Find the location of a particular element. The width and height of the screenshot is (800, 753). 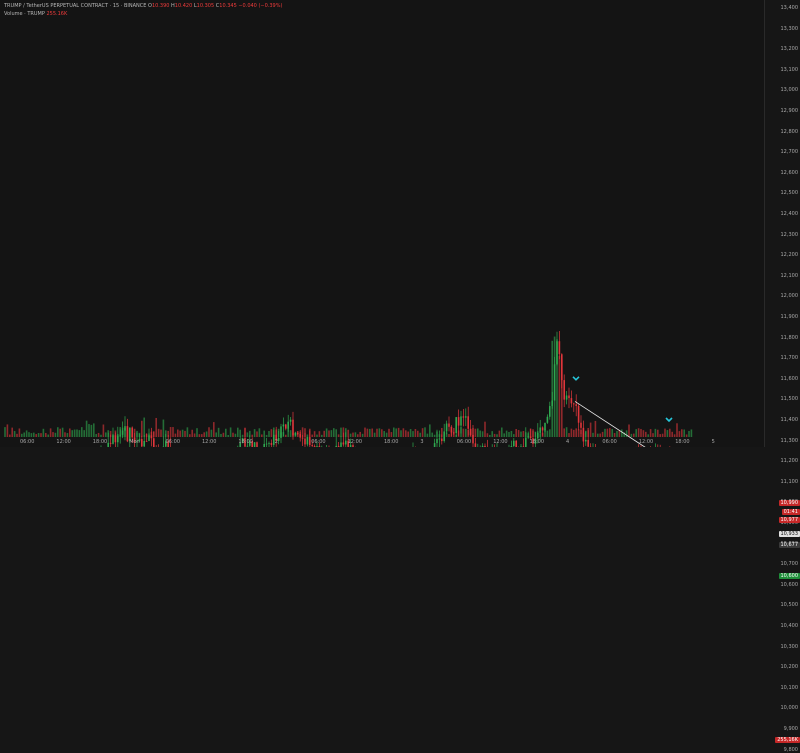

price-tick: 11,700 is located at coordinates (790, 358).